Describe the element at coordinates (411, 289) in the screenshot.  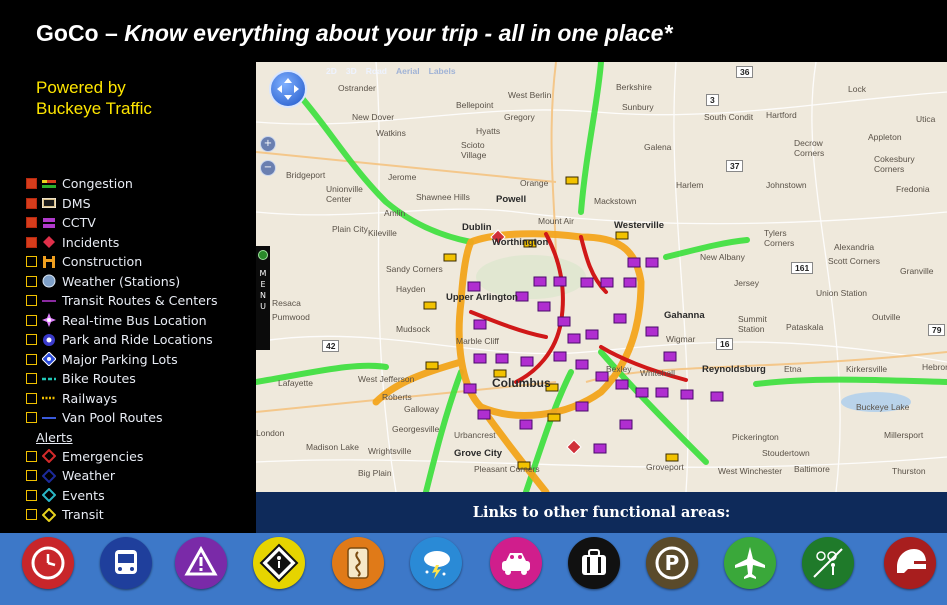
I see `map-label: Hayden` at that location.